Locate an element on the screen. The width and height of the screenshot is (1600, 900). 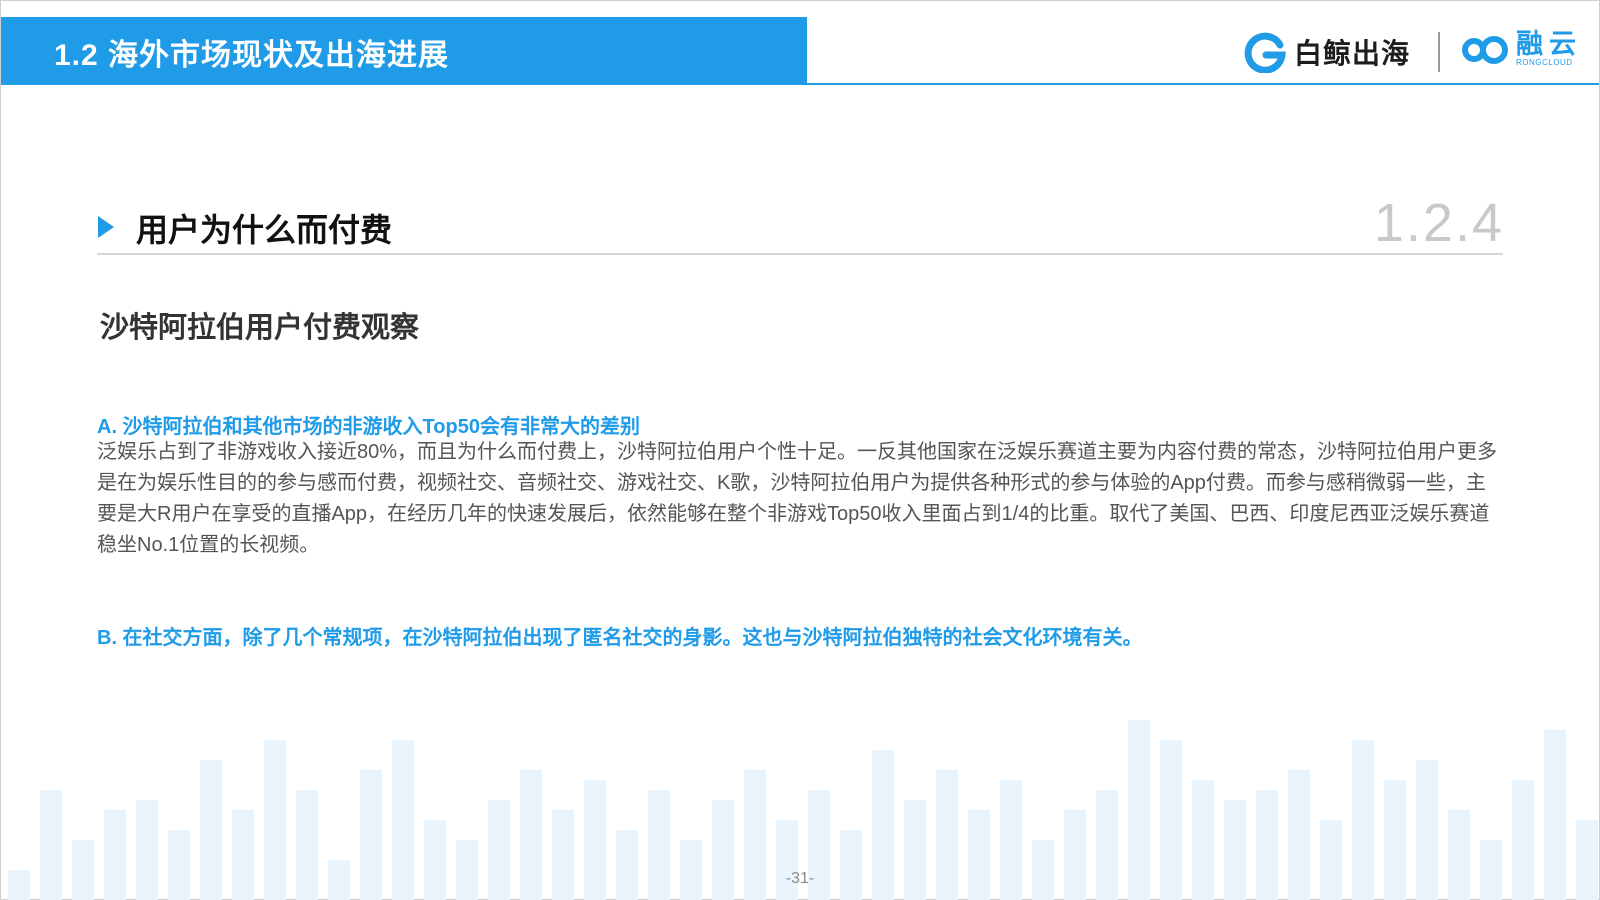
brand-a-name: 白鲸出海 is located at coordinates (1352, 53).